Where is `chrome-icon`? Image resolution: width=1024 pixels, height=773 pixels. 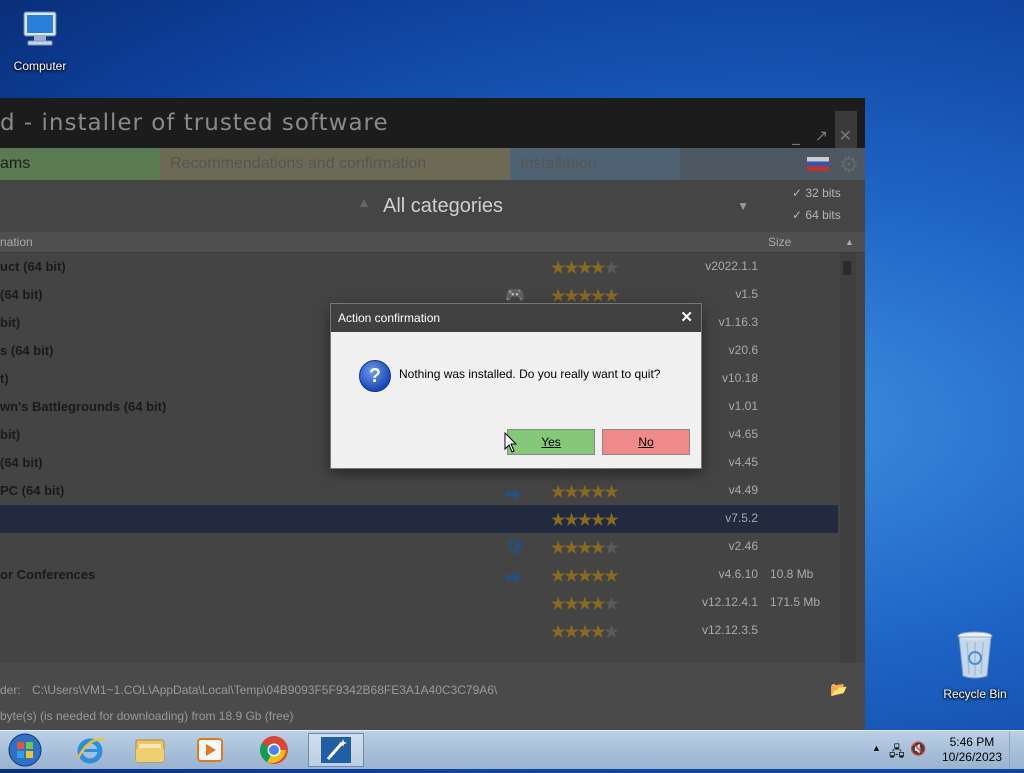 chrome-icon is located at coordinates (274, 750).